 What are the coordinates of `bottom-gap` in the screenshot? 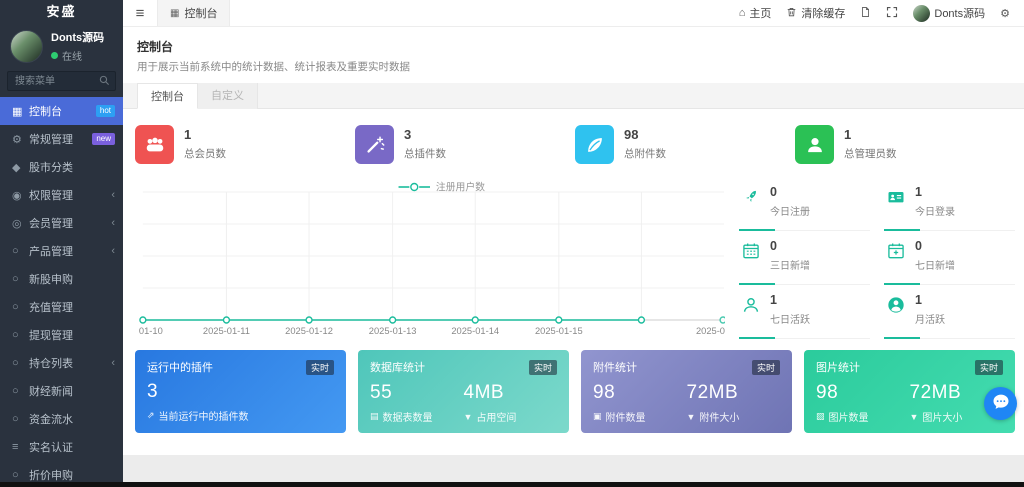 It's located at (573, 468).